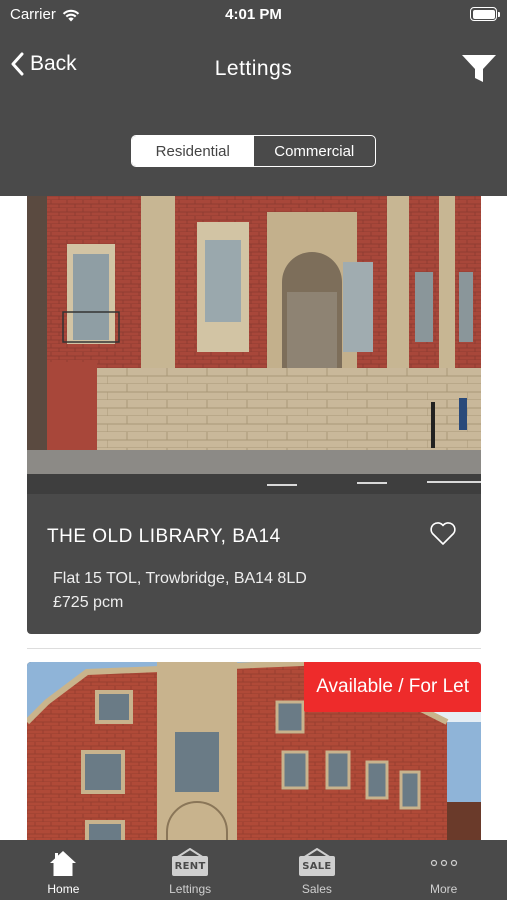 The width and height of the screenshot is (507, 900). I want to click on tab-label: More, so click(443, 889).